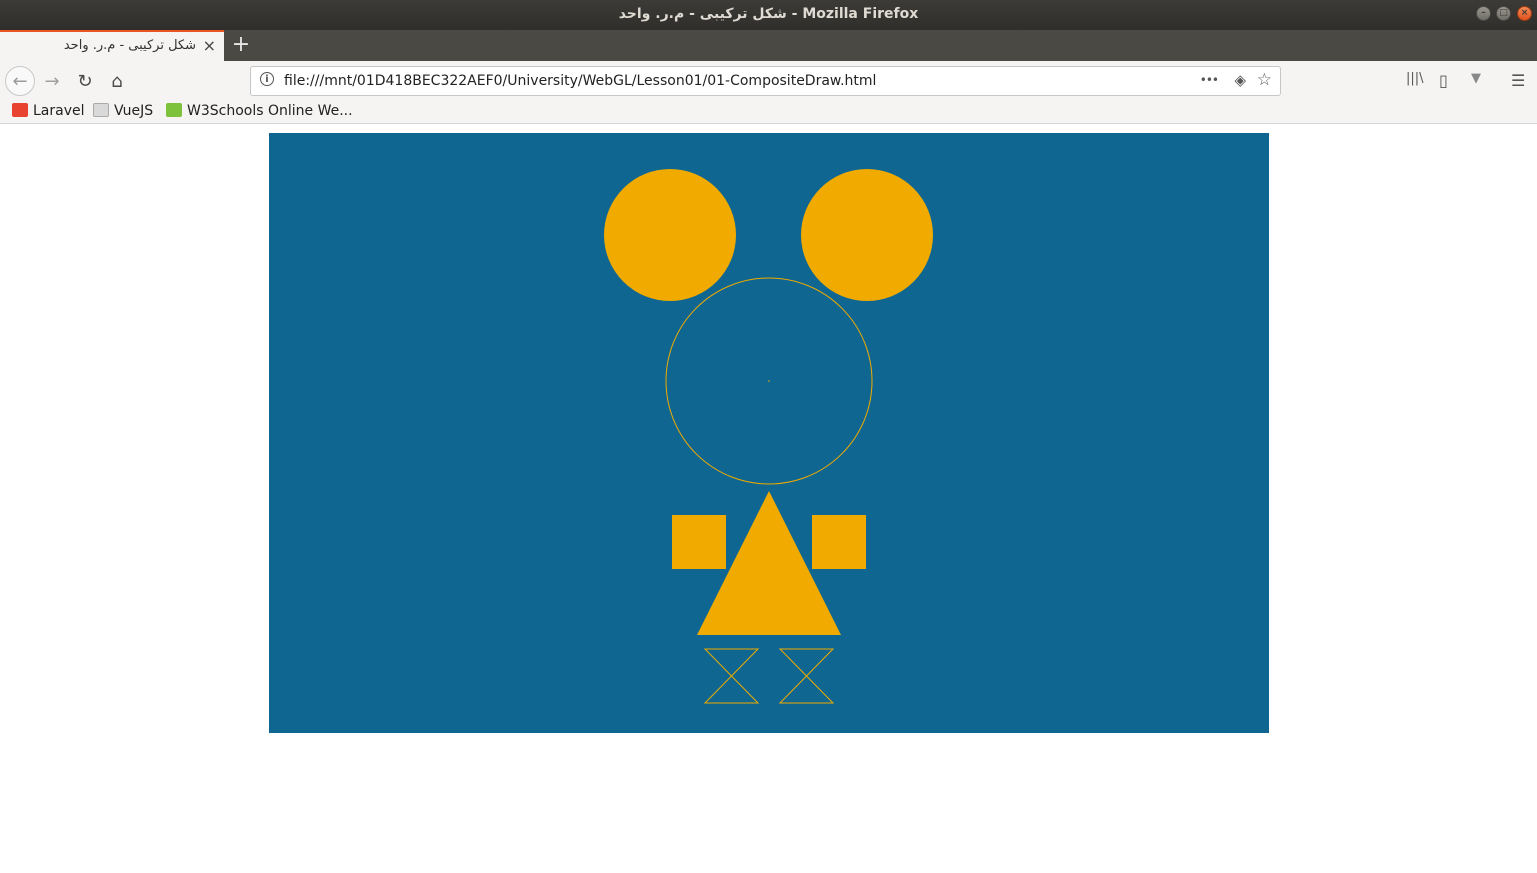 The width and height of the screenshot is (1537, 873). I want to click on page-actions-icon: •••, so click(1209, 80).